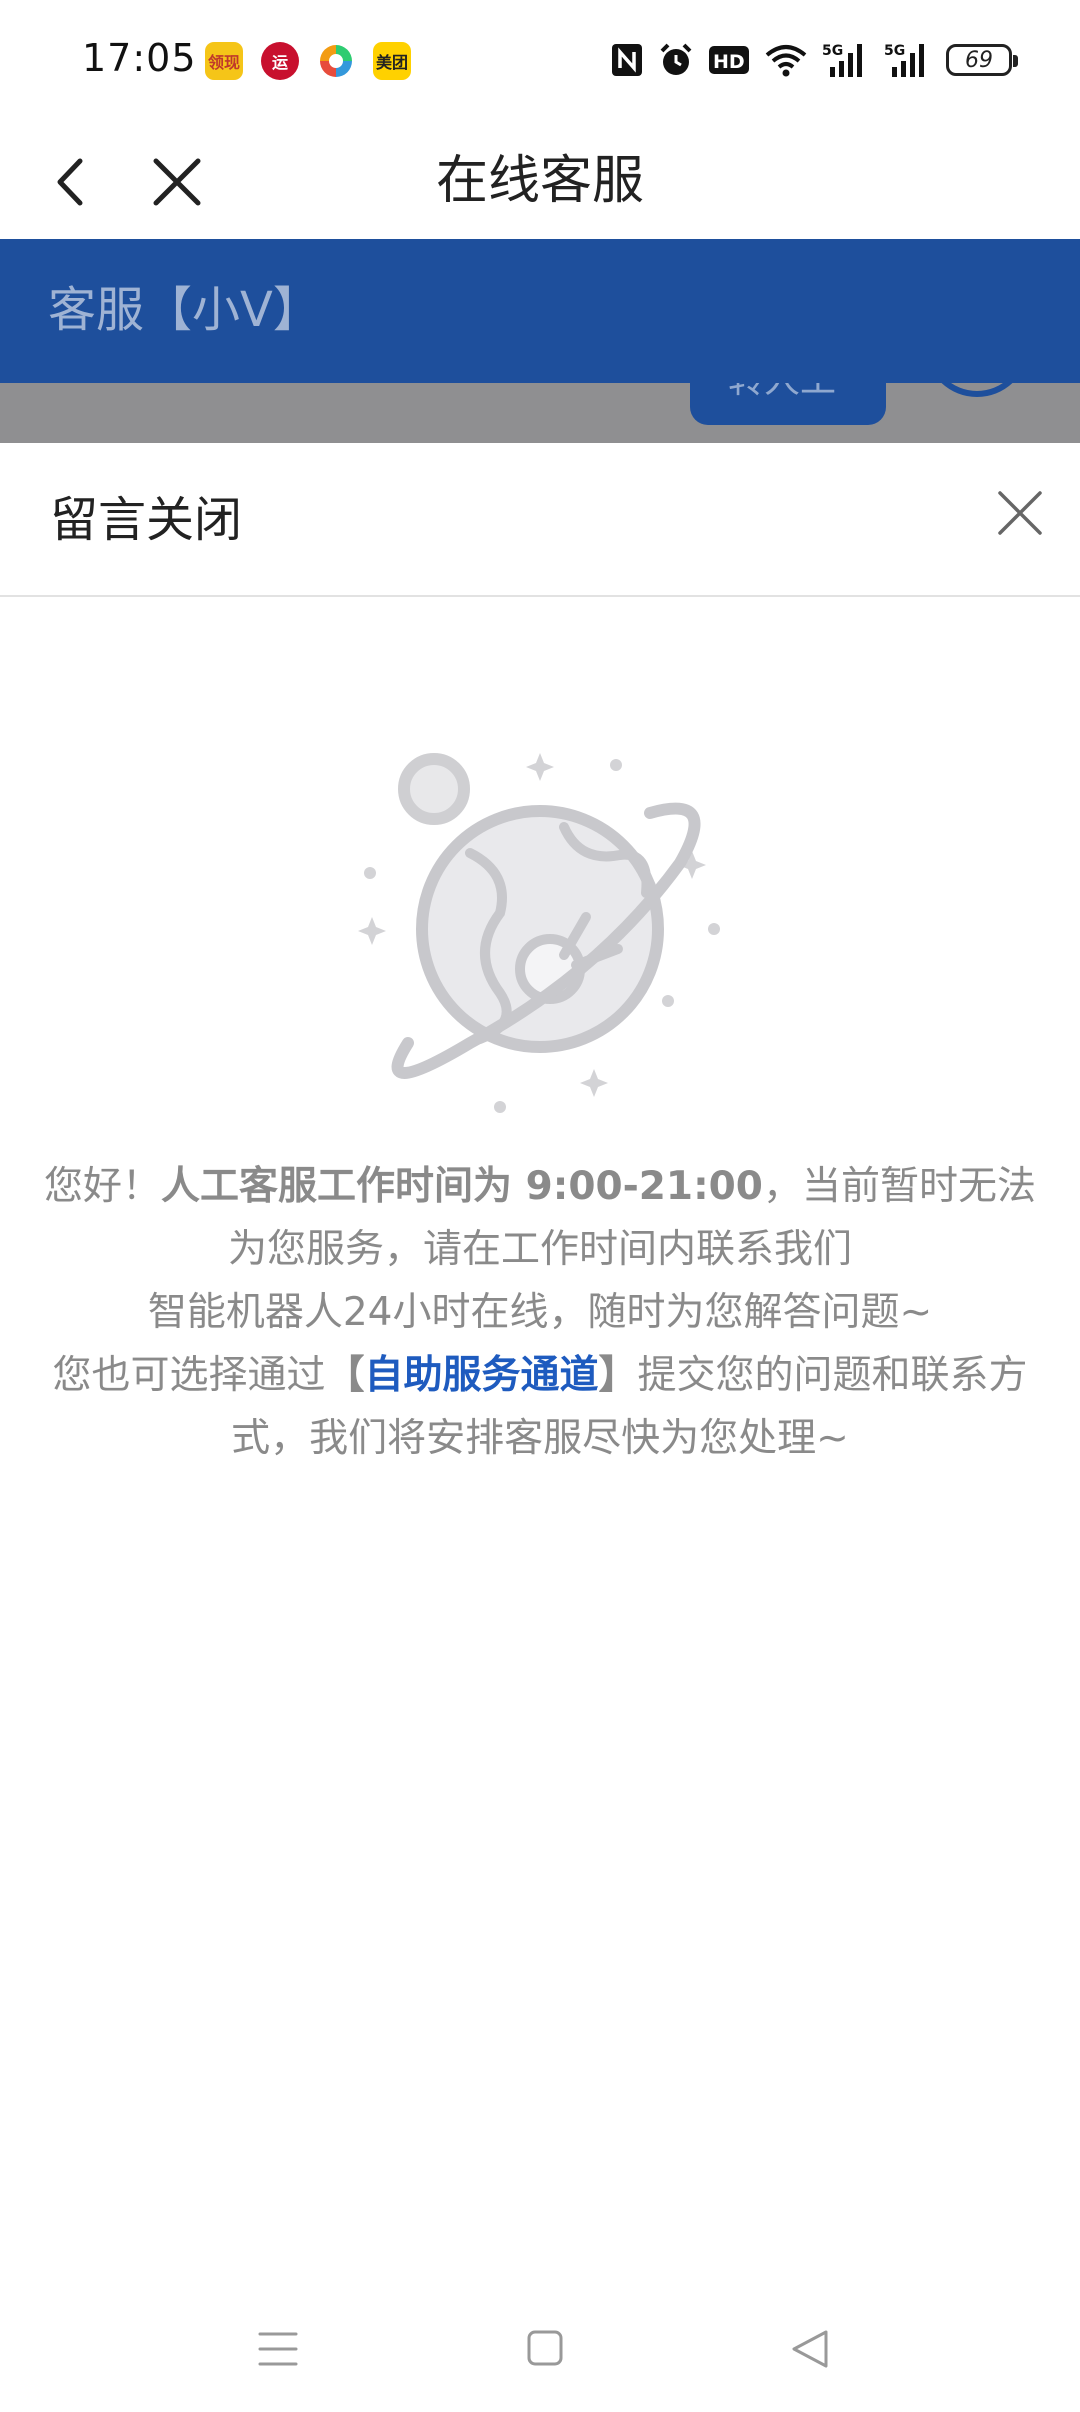 The width and height of the screenshot is (1080, 2412). I want to click on notification-icons: 领现 运 美团, so click(308, 61).